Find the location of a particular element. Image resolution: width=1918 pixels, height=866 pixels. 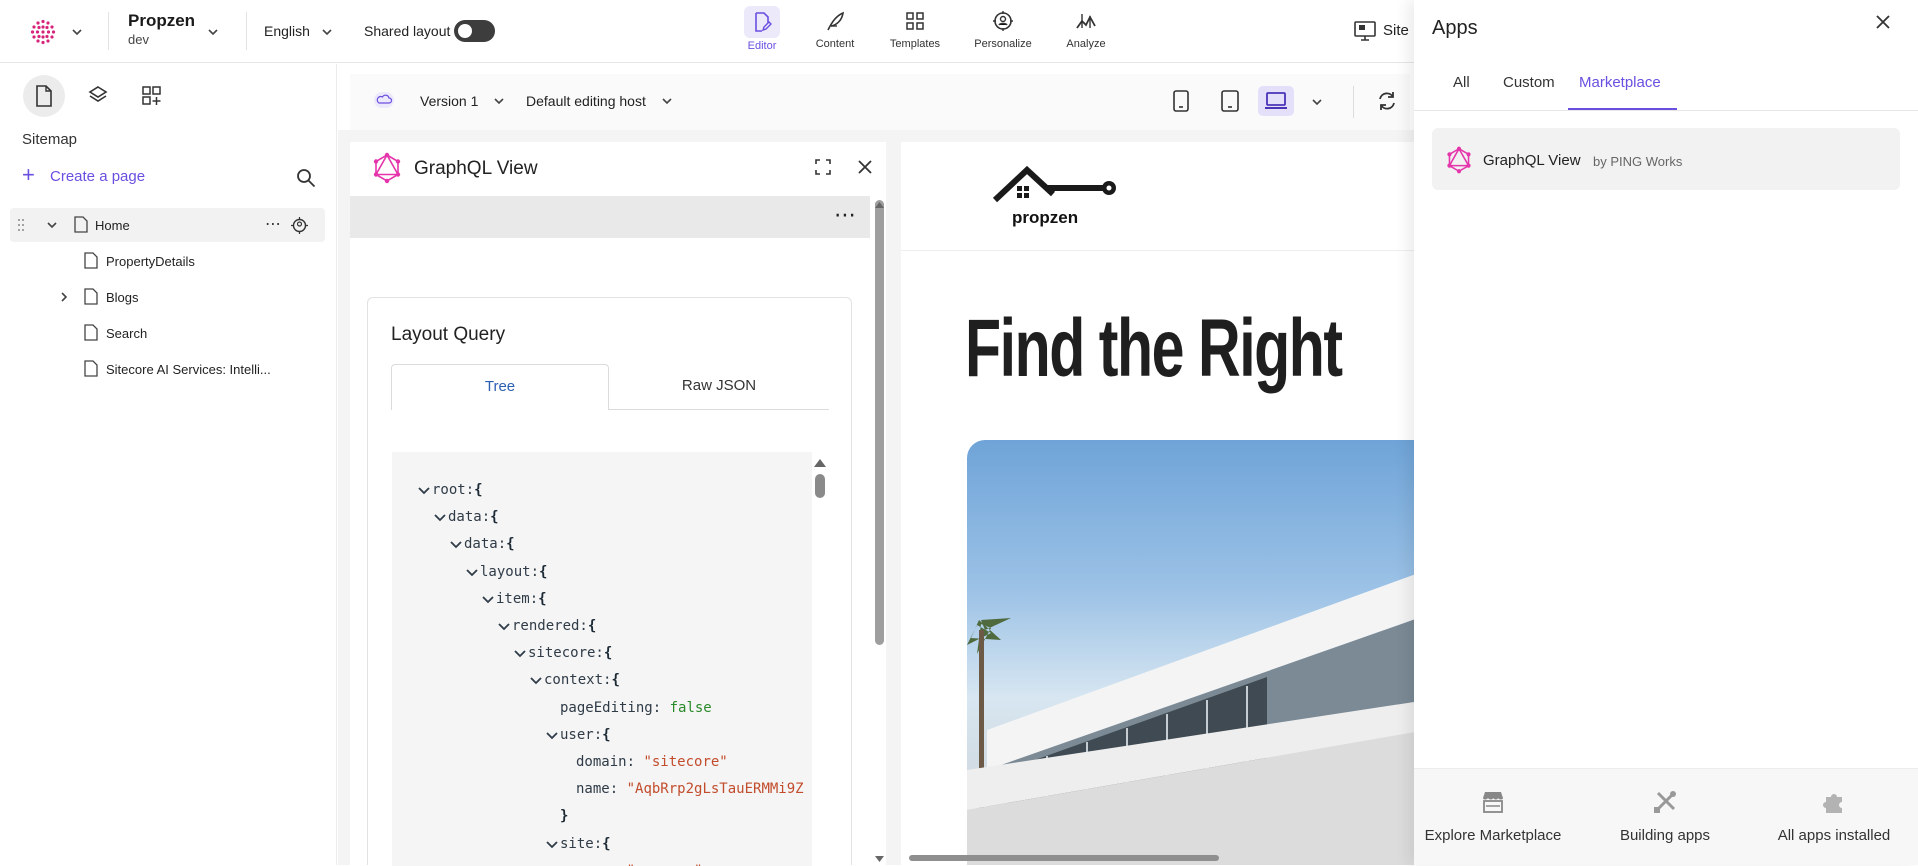

language-label: English is located at coordinates (287, 31).